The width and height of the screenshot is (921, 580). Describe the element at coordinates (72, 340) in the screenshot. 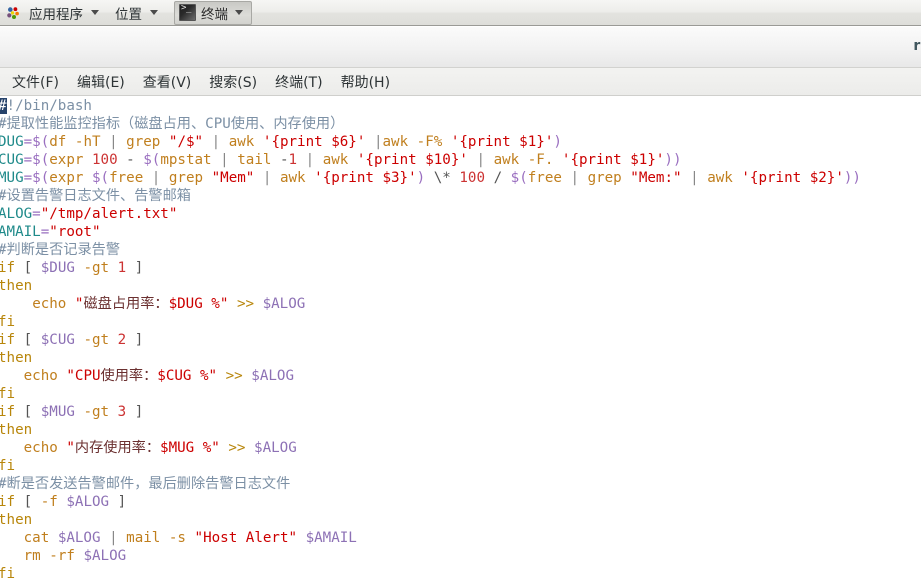

I see `terminal-line: if [ $CUG -gt 2 ]` at that location.